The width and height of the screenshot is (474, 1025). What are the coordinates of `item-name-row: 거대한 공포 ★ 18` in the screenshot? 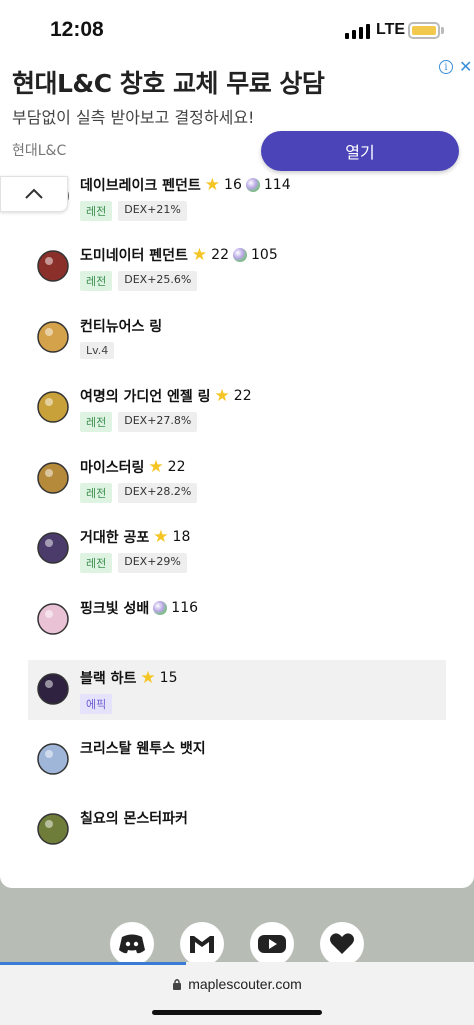 It's located at (135, 537).